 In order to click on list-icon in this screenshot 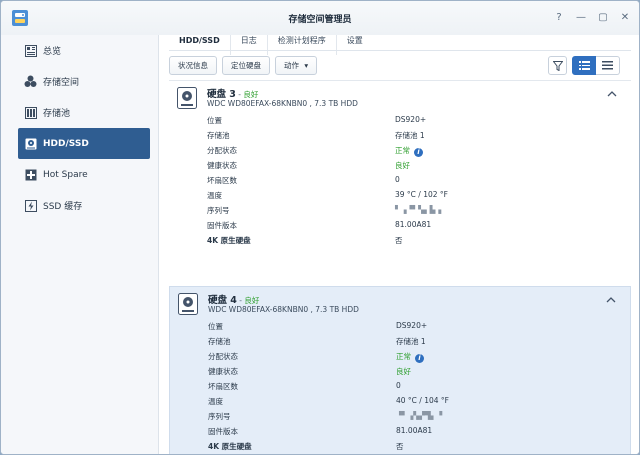, I will do `click(607, 65)`.